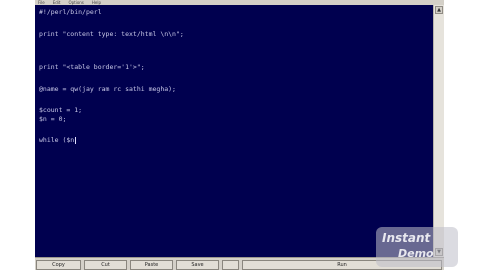 This screenshot has height=270, width=480. Describe the element at coordinates (61, 110) in the screenshot. I see `code-line: $count = 1;` at that location.